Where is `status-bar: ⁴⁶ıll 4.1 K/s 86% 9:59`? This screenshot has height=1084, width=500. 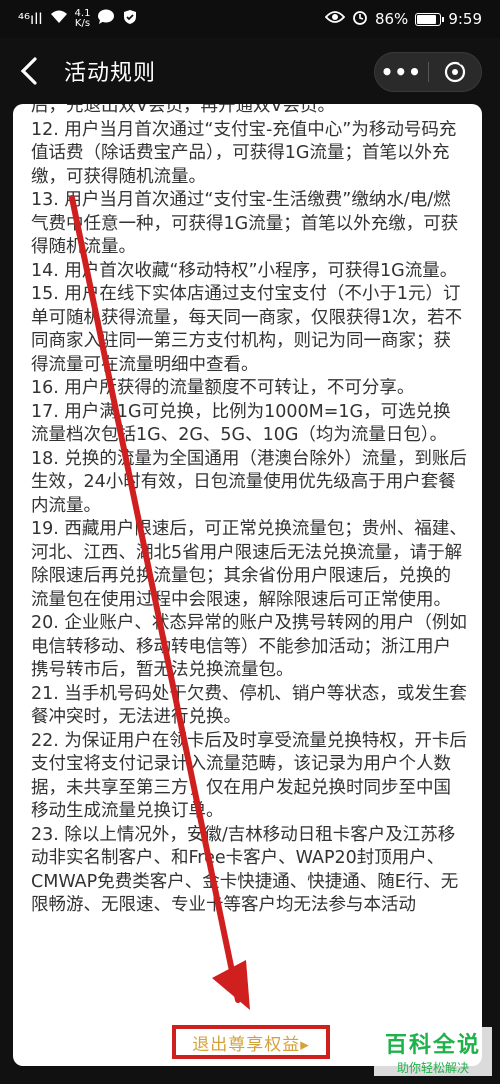 status-bar: ⁴⁶ıll 4.1 K/s 86% 9:59 is located at coordinates (250, 19).